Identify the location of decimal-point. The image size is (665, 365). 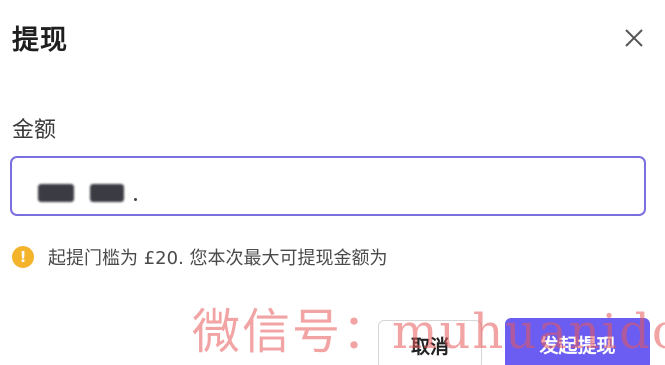
(135, 199).